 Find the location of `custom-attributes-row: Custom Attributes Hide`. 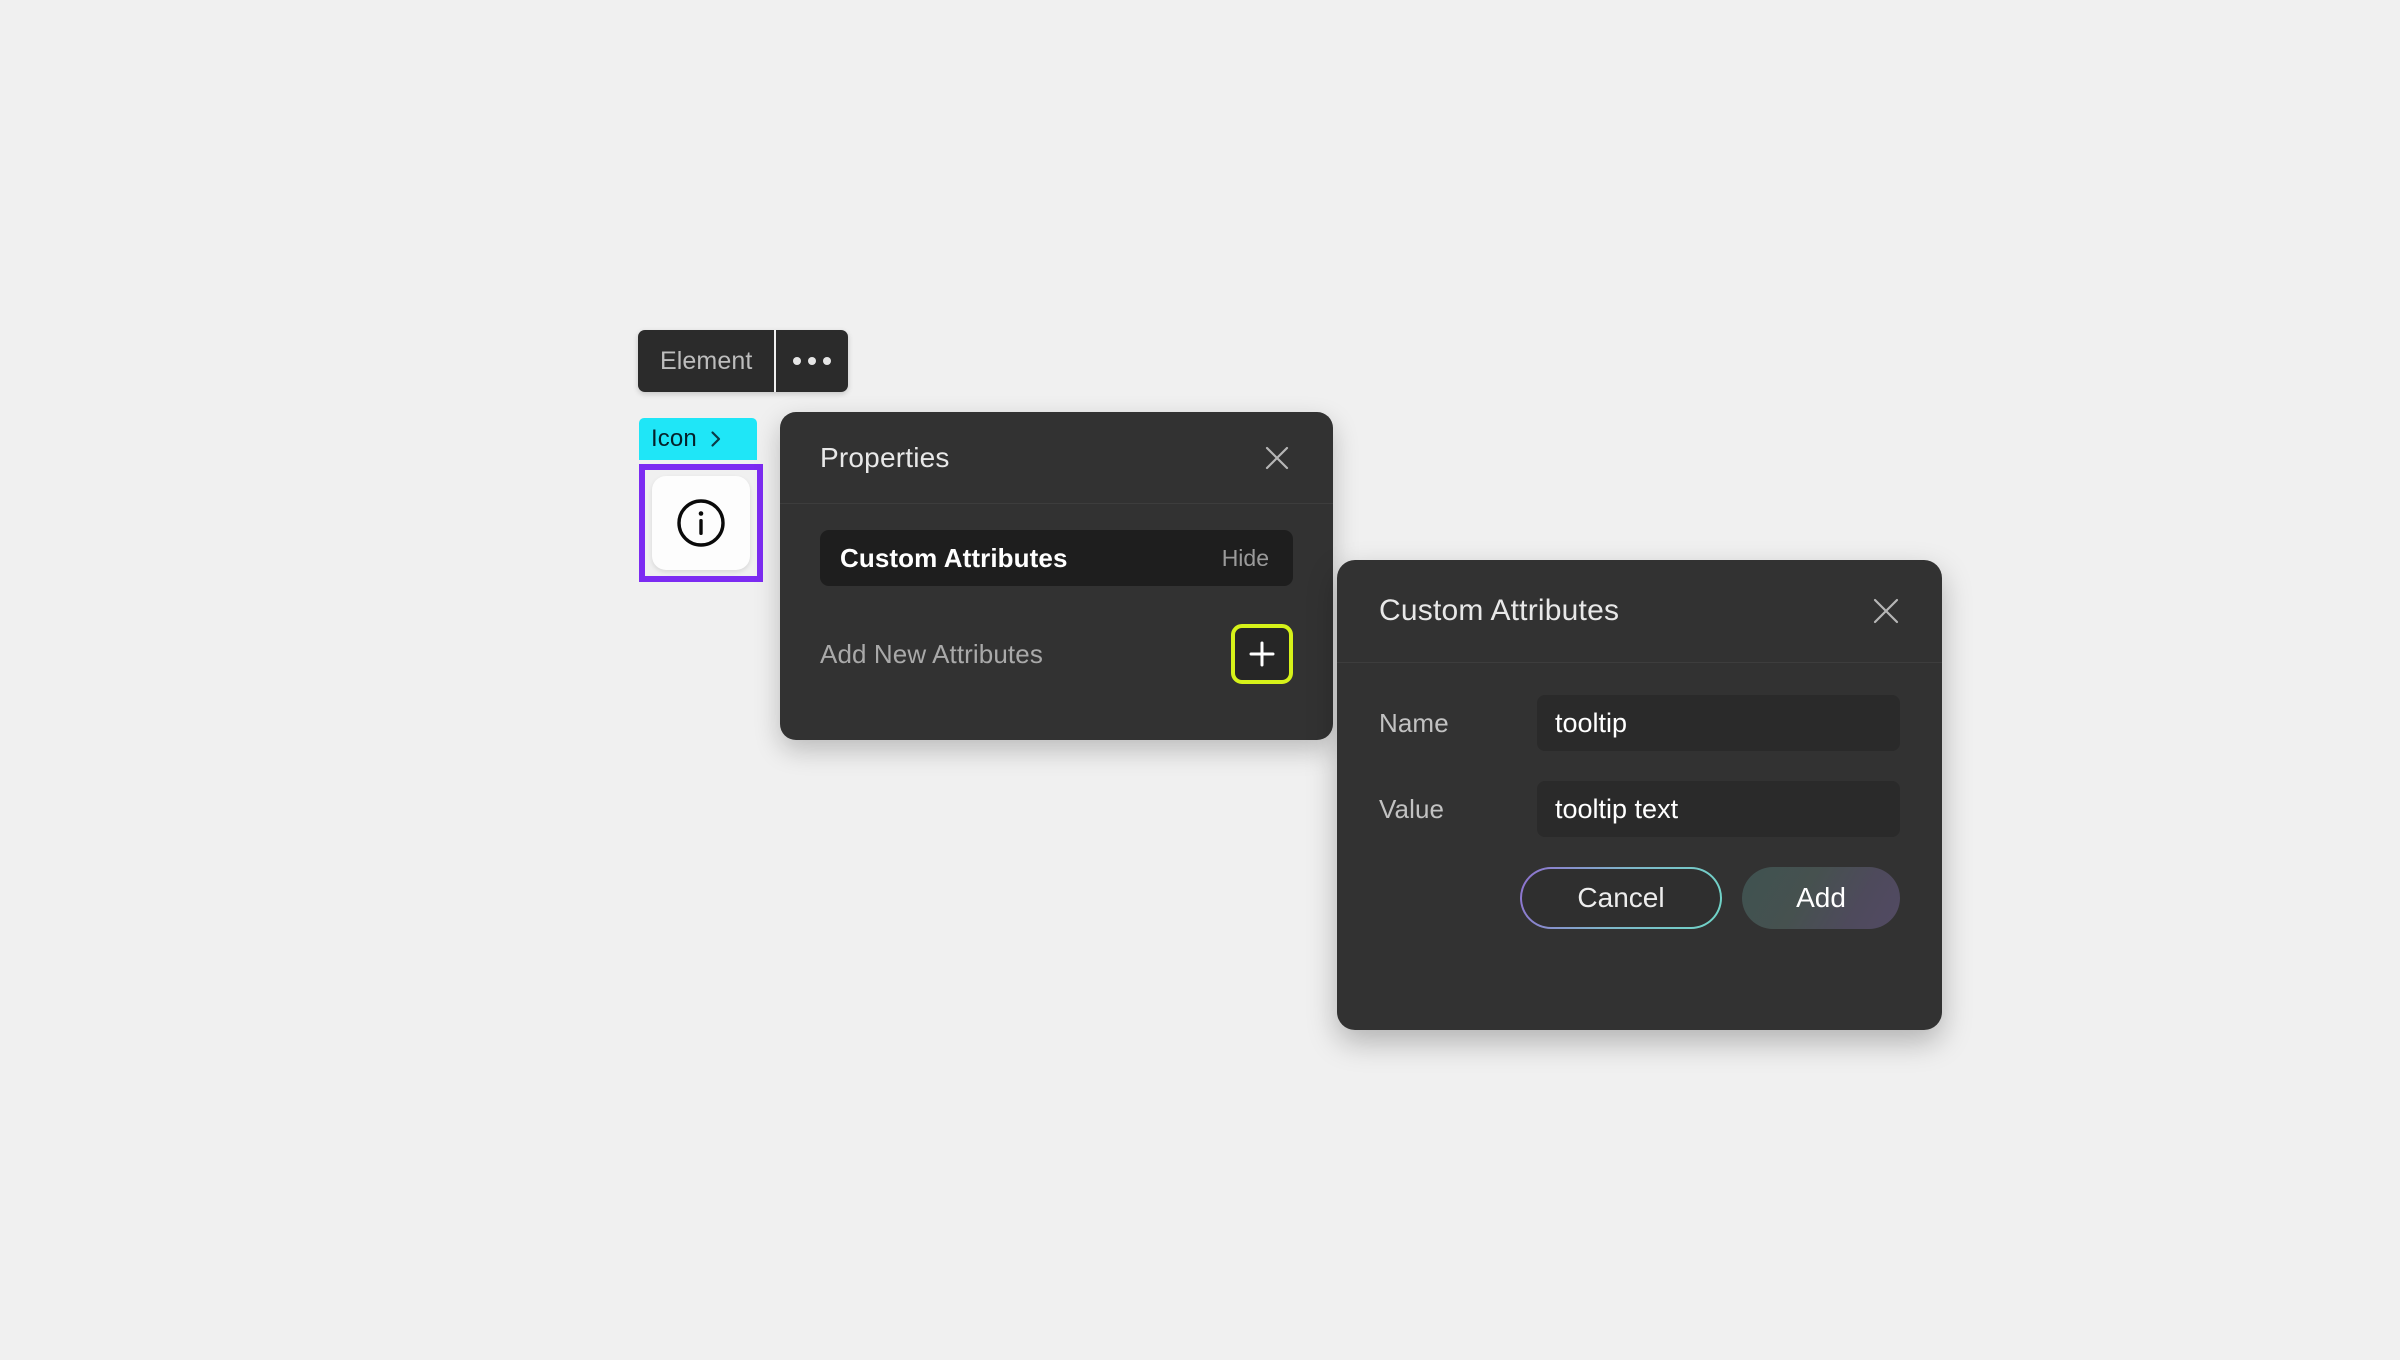

custom-attributes-row: Custom Attributes Hide is located at coordinates (1056, 558).